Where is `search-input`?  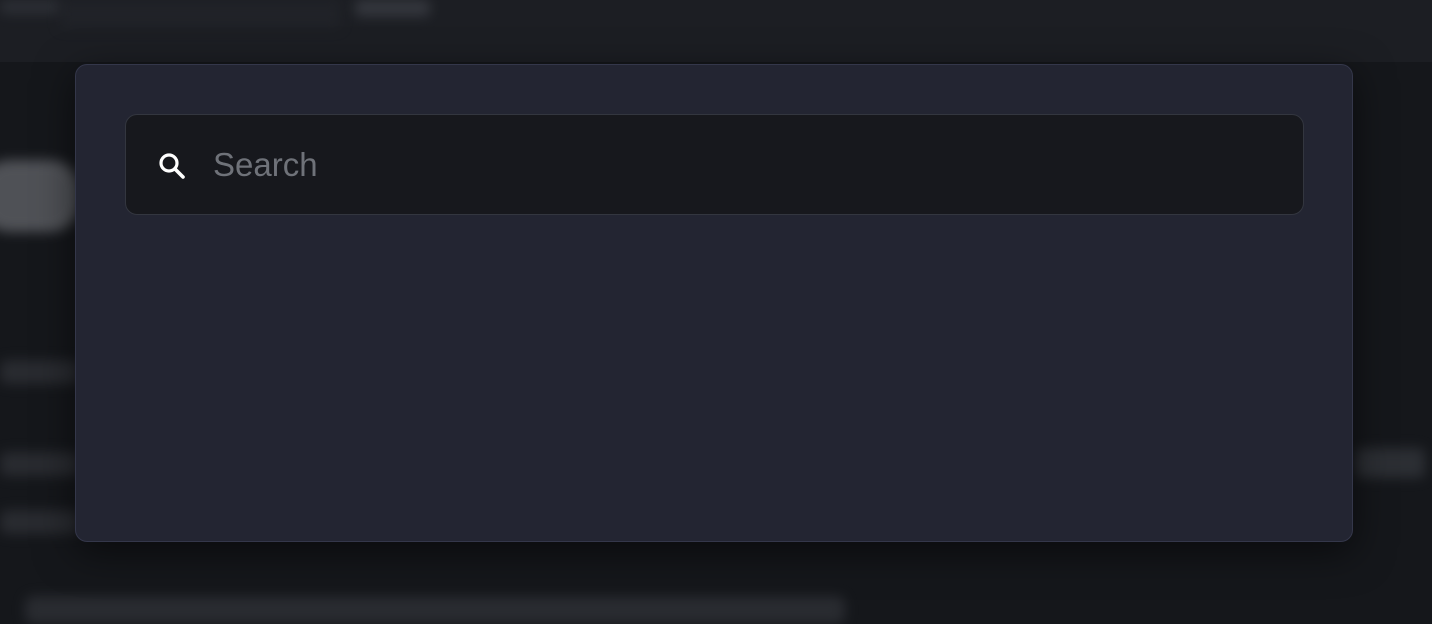
search-input is located at coordinates (743, 165).